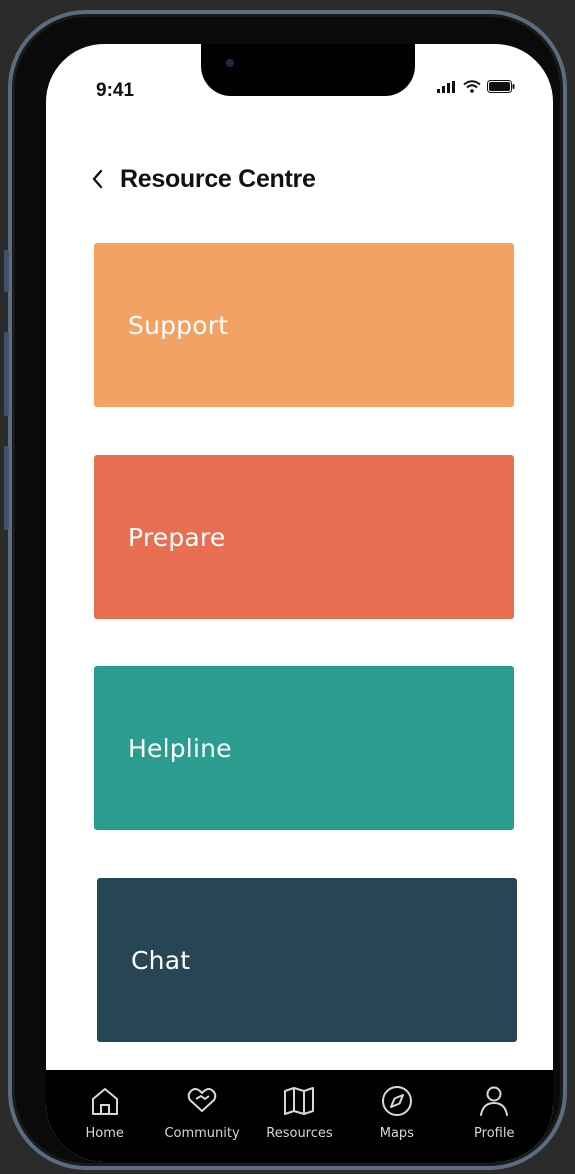  Describe the element at coordinates (115, 90) in the screenshot. I see `status-time: 9:41` at that location.